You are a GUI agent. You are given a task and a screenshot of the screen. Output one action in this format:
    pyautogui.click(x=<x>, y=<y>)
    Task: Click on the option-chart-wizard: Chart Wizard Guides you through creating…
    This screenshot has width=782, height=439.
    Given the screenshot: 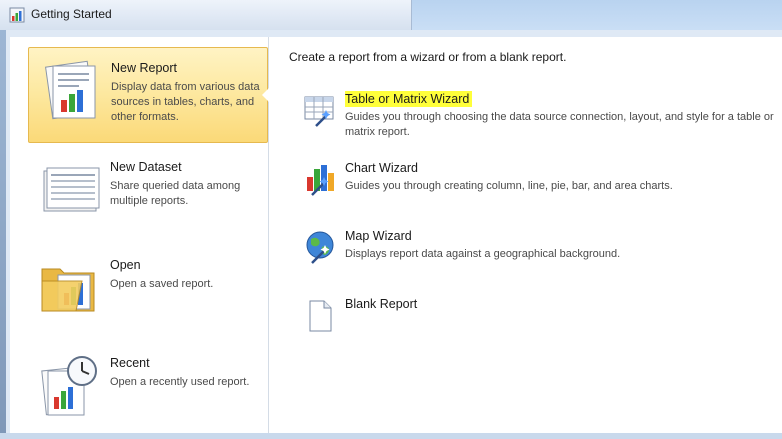 What is the action you would take?
    pyautogui.click(x=540, y=189)
    